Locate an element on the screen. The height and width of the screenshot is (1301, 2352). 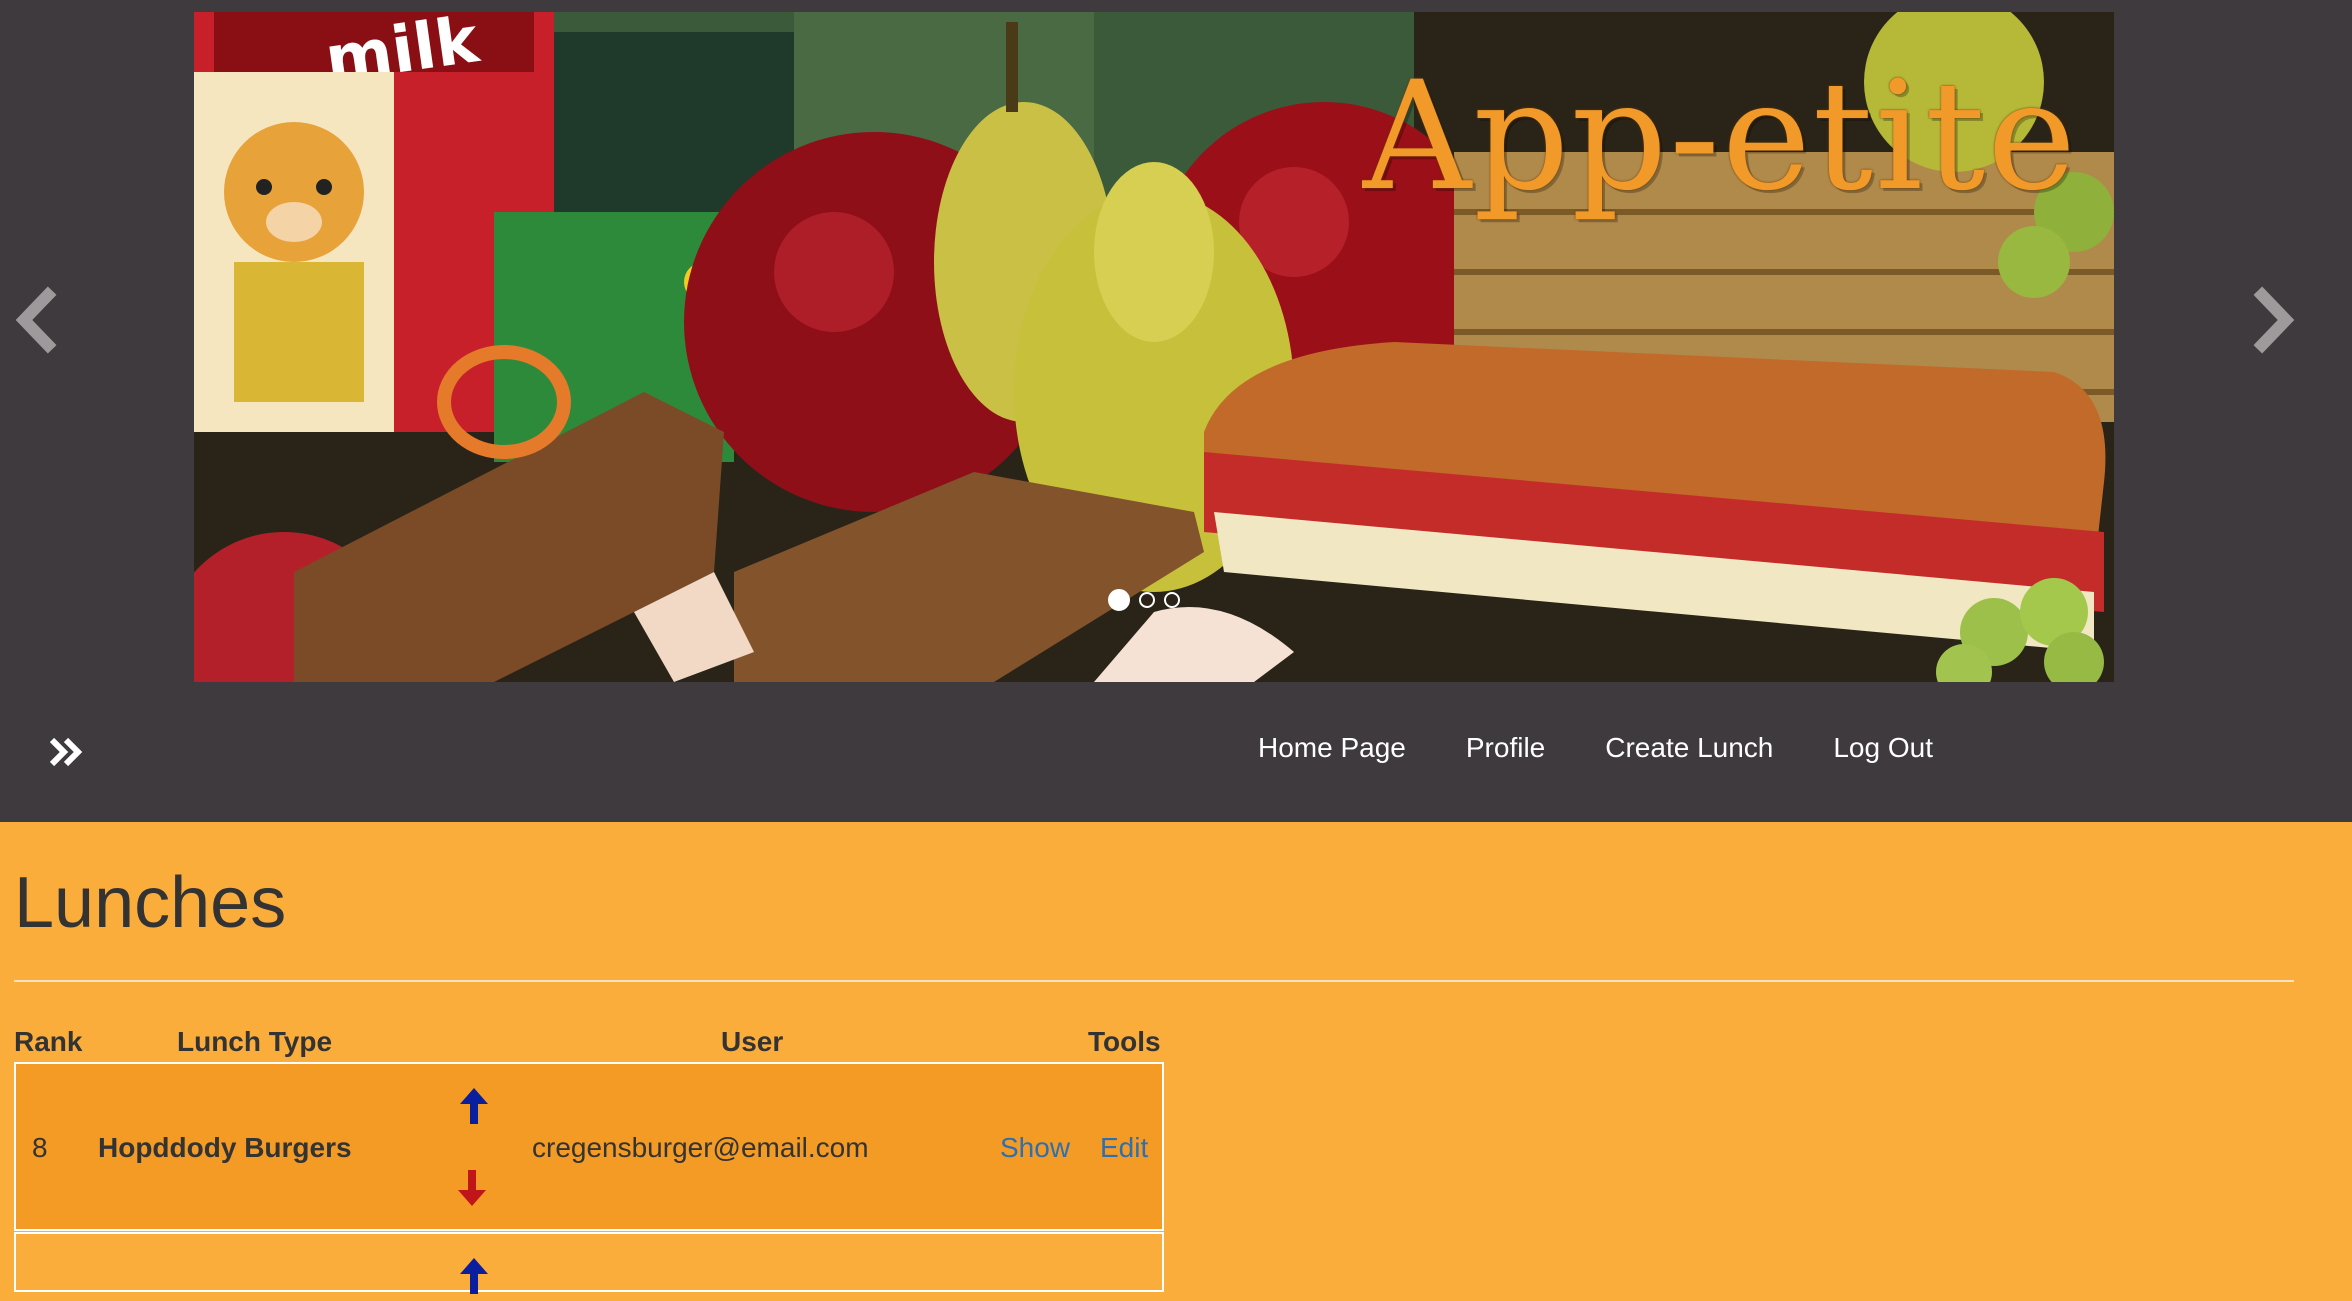
nav-toggle-button is located at coordinates (66, 752).